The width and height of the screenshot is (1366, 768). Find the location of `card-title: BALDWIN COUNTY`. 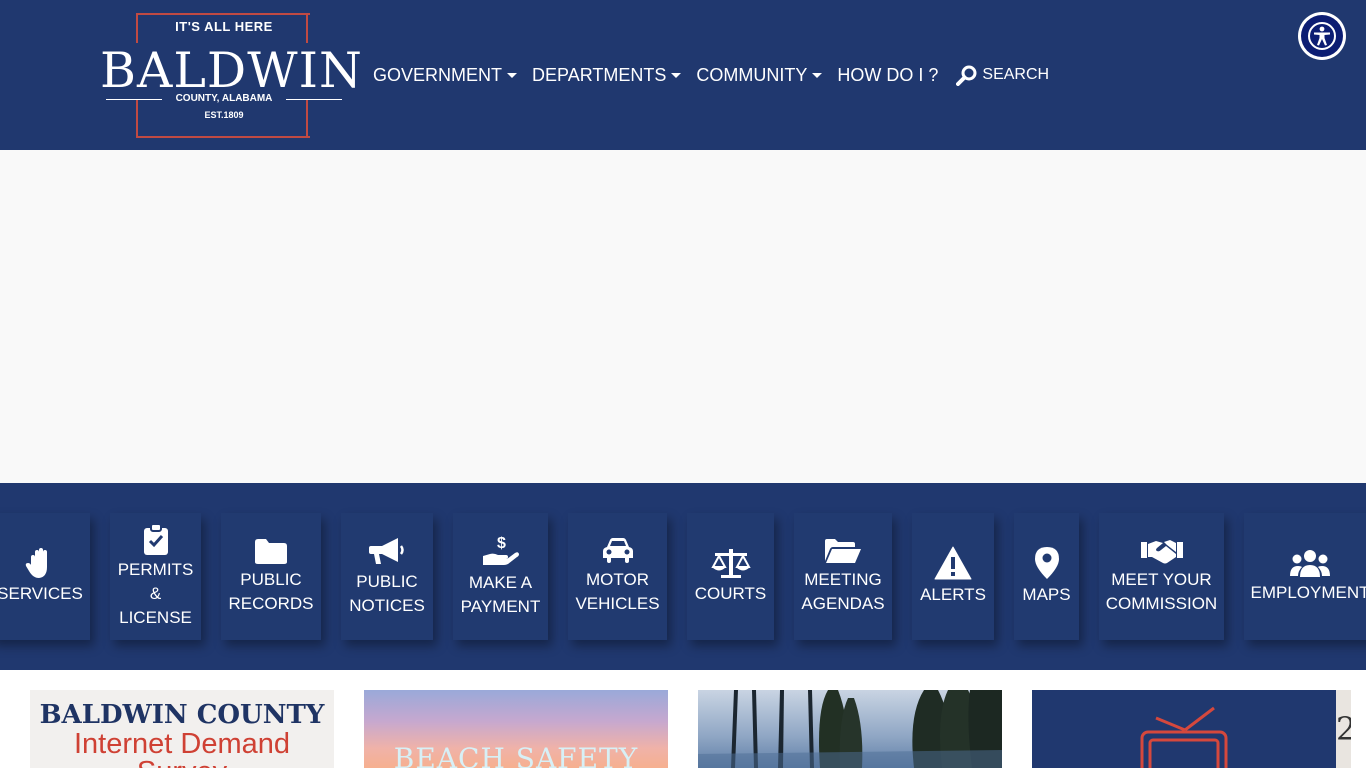

card-title: BALDWIN COUNTY is located at coordinates (182, 715).